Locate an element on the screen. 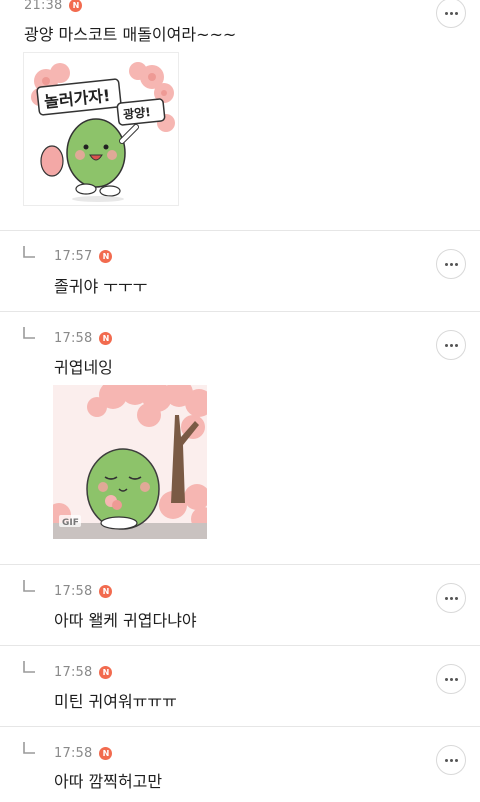 This screenshot has height=802, width=480. reply-text: 미틴 귀여워ㅠㅠㅠ is located at coordinates (115, 701).